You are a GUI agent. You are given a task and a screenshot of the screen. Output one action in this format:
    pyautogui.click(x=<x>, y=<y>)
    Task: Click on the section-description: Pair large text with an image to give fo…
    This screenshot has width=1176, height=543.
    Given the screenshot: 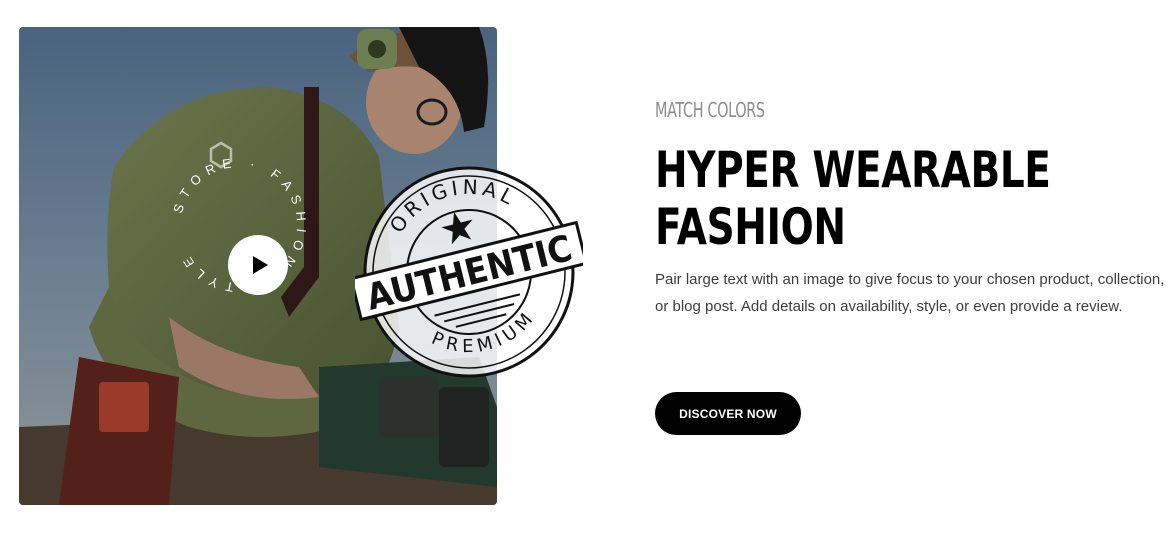 What is the action you would take?
    pyautogui.click(x=910, y=293)
    